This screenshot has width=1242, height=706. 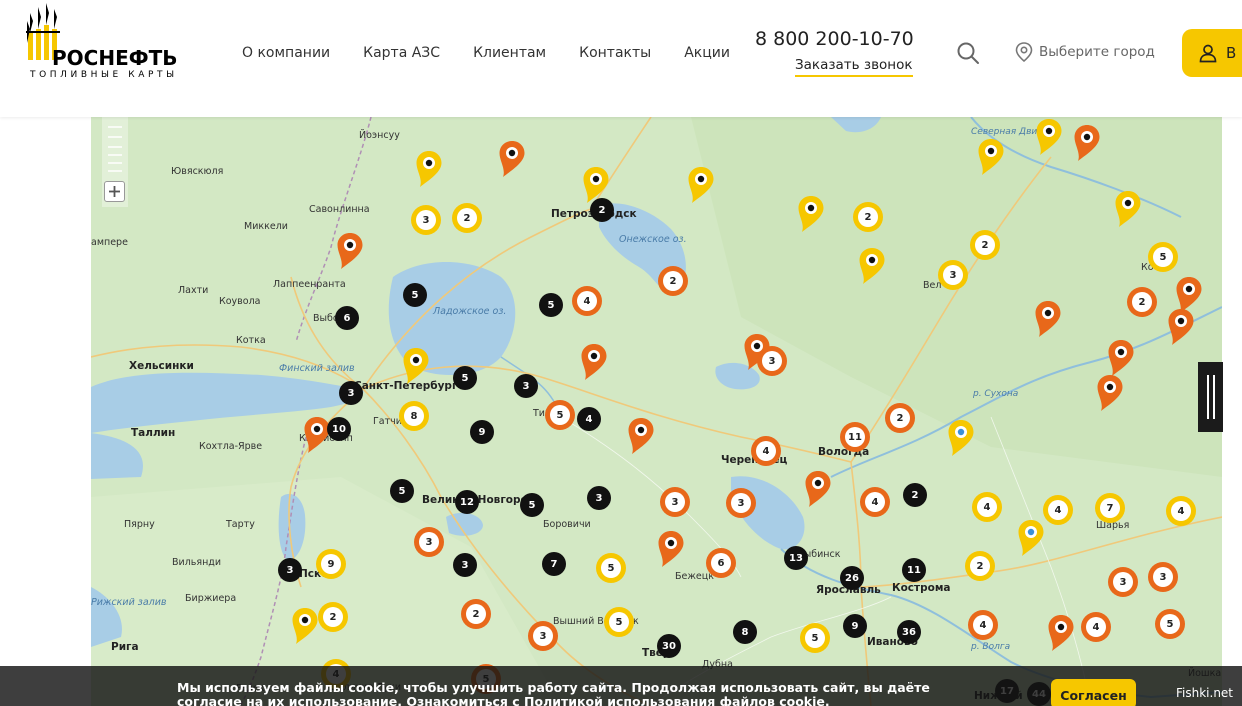 What do you see at coordinates (1085, 52) in the screenshot?
I see `city-selector: Выберите город` at bounding box center [1085, 52].